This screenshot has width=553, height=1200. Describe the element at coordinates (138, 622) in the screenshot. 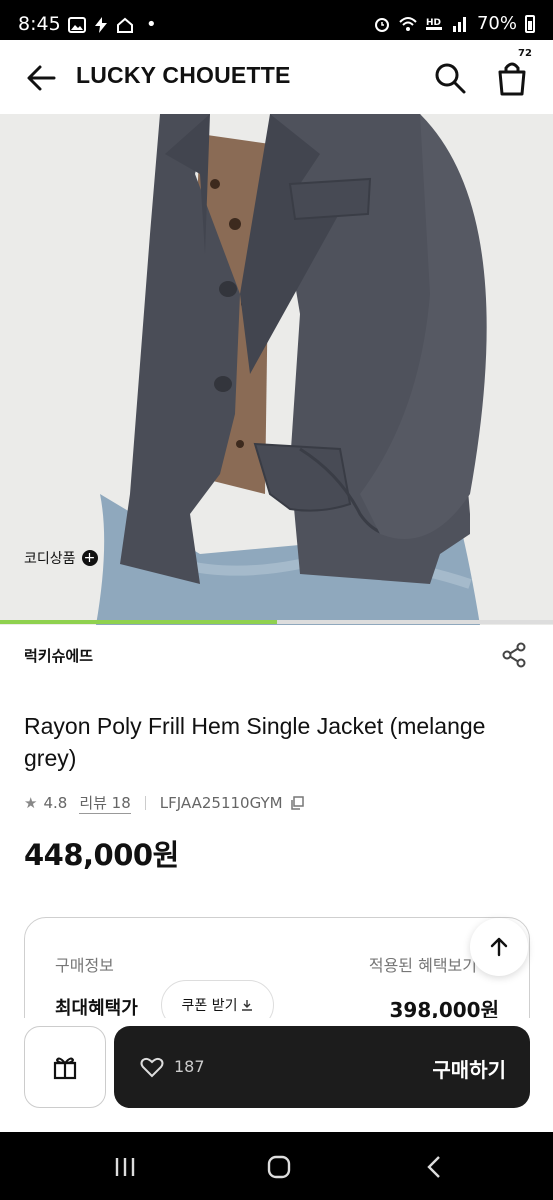

I see `image-progress-fill` at that location.